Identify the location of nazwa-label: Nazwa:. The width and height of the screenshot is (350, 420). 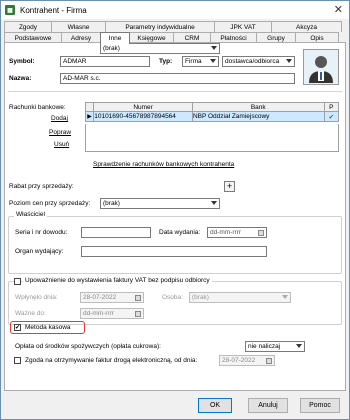
(20, 78).